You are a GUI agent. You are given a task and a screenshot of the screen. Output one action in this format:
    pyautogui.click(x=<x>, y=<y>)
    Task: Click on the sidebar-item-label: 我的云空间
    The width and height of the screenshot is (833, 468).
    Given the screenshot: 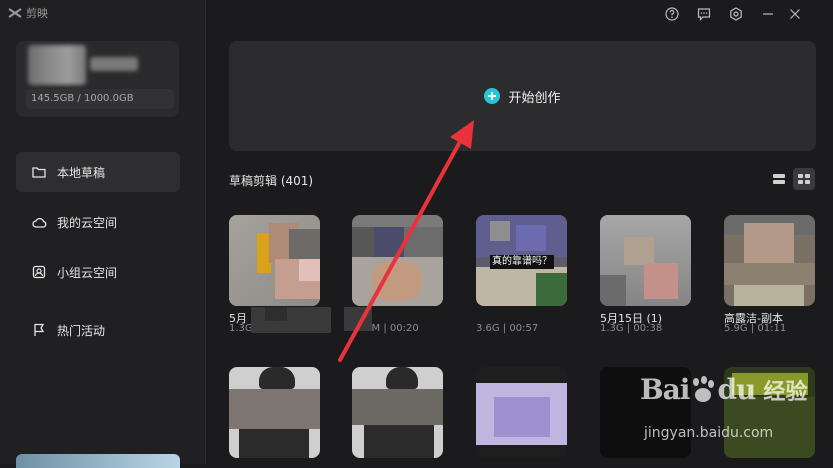 What is the action you would take?
    pyautogui.click(x=87, y=222)
    